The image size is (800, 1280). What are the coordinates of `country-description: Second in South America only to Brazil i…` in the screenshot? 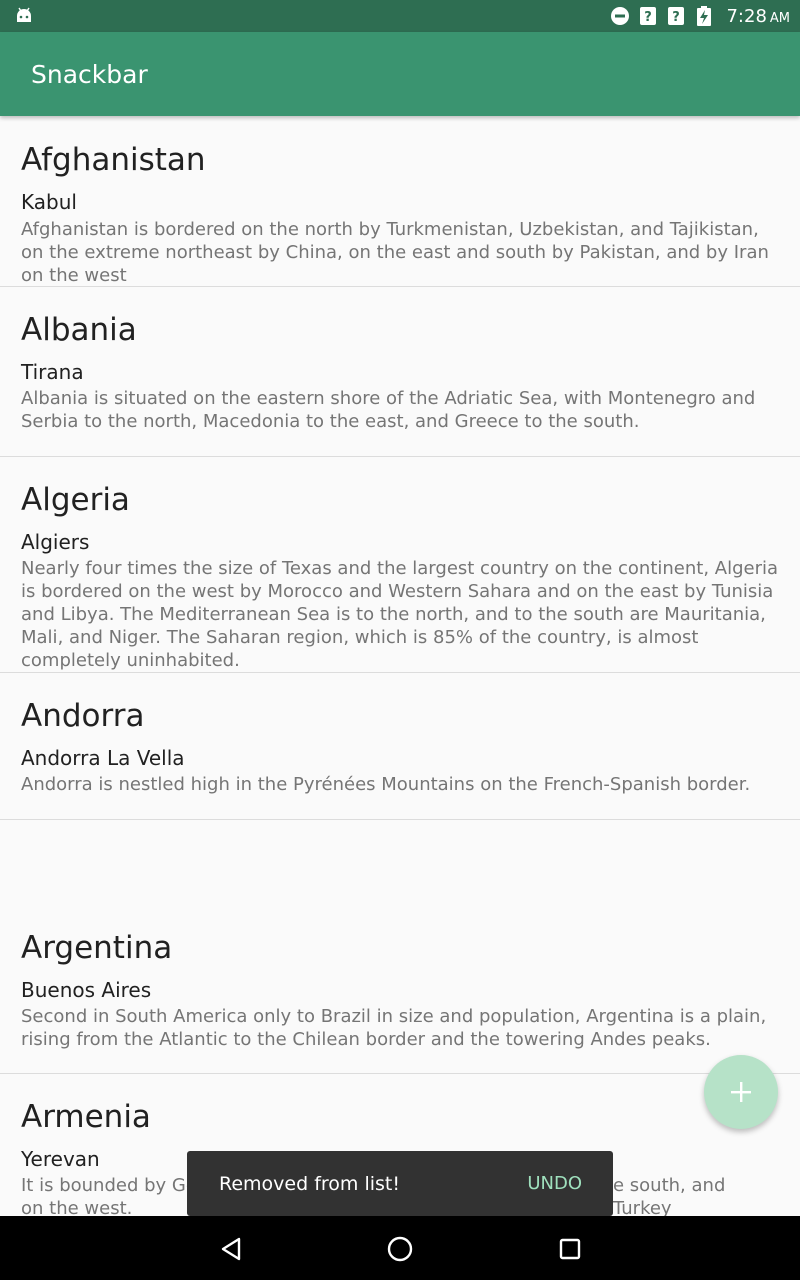 It's located at (394, 1028).